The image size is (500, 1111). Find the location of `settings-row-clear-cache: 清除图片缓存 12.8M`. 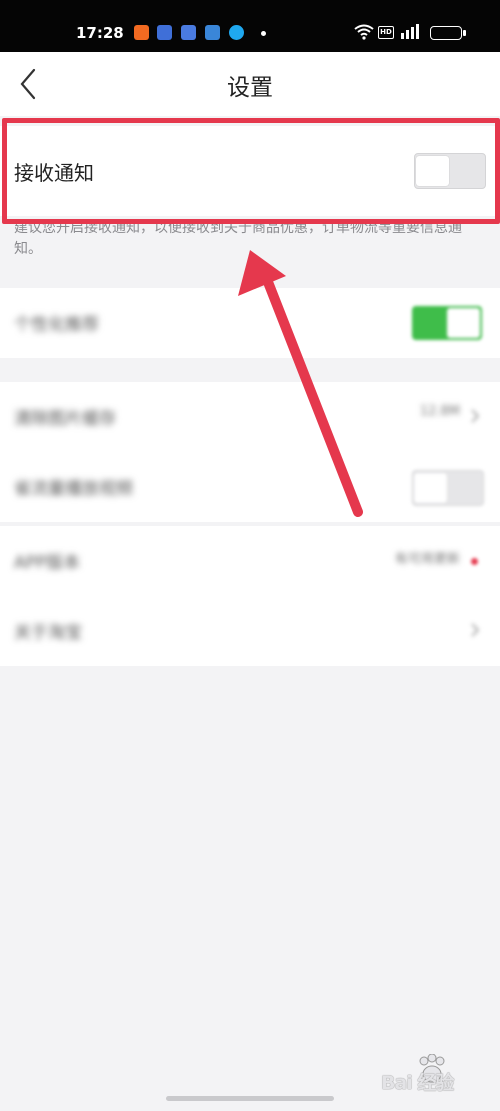

settings-row-clear-cache: 清除图片缓存 12.8M is located at coordinates (250, 417).